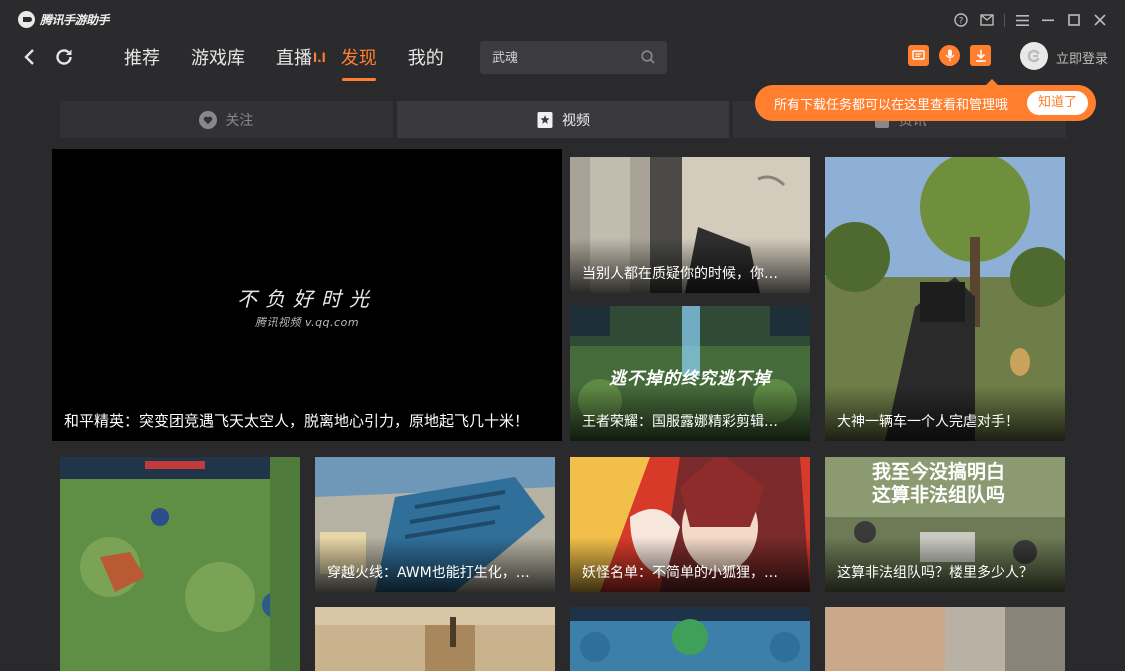 The image size is (1125, 671). Describe the element at coordinates (239, 120) in the screenshot. I see `subtab-label: 关注` at that location.